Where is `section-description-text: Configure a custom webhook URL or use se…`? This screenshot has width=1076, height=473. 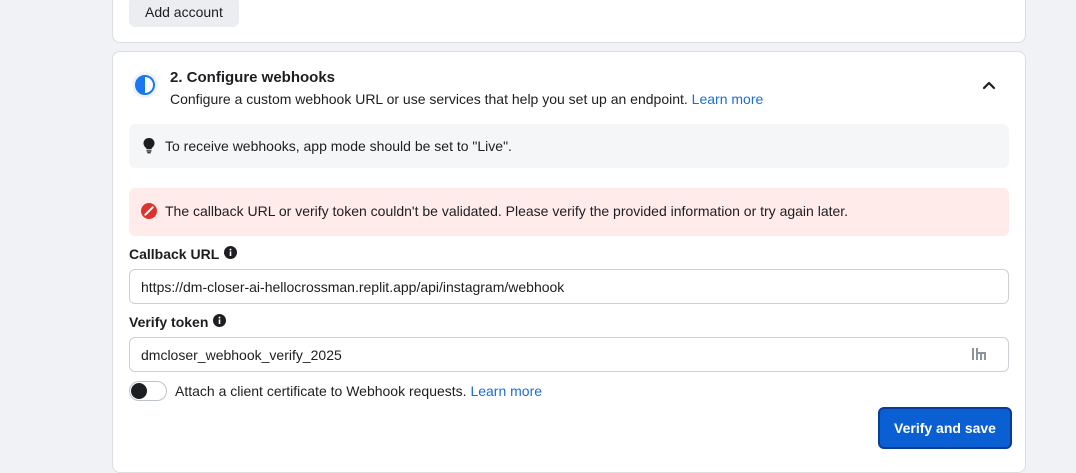 section-description-text: Configure a custom webhook URL or use se… is located at coordinates (429, 99).